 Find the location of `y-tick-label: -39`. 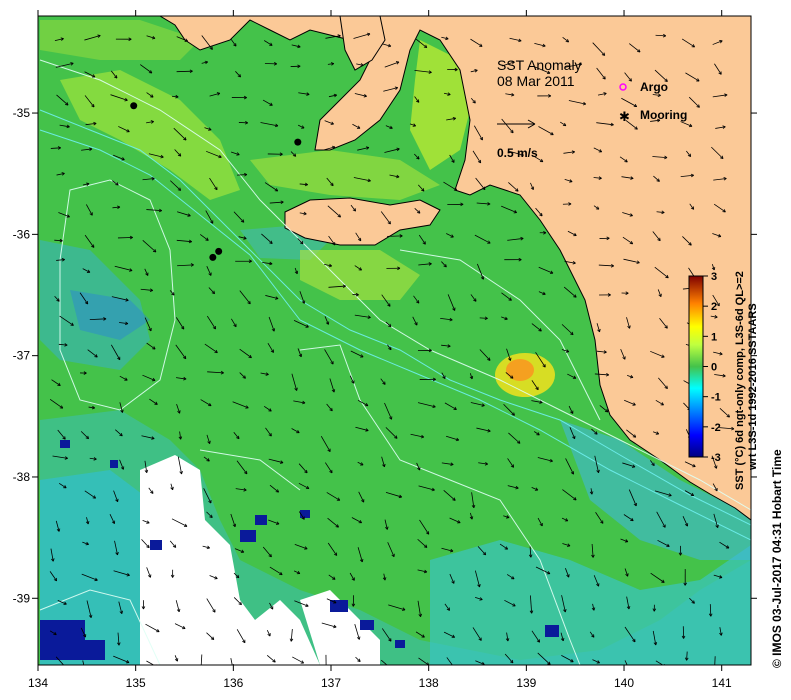

y-tick-label: -39 is located at coordinates (22, 598).